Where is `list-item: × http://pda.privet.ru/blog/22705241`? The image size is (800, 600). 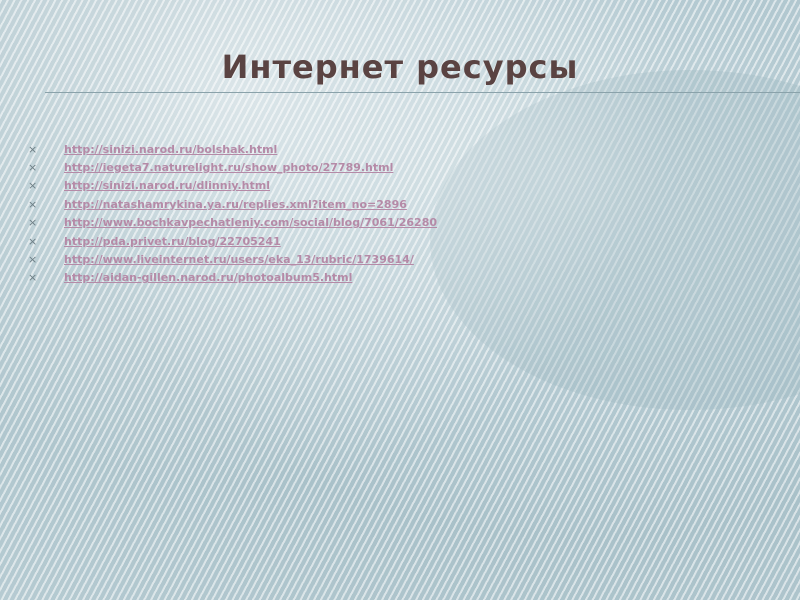 list-item: × http://pda.privet.ru/blog/22705241 is located at coordinates (232, 241).